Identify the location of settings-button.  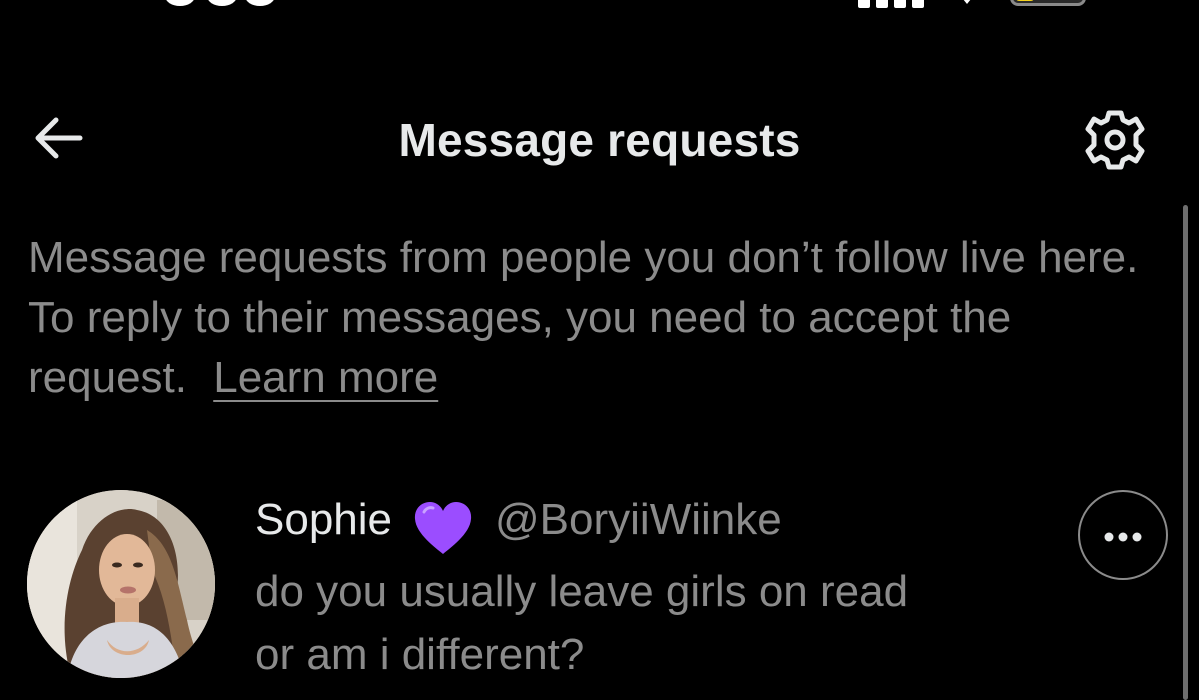
(1115, 140).